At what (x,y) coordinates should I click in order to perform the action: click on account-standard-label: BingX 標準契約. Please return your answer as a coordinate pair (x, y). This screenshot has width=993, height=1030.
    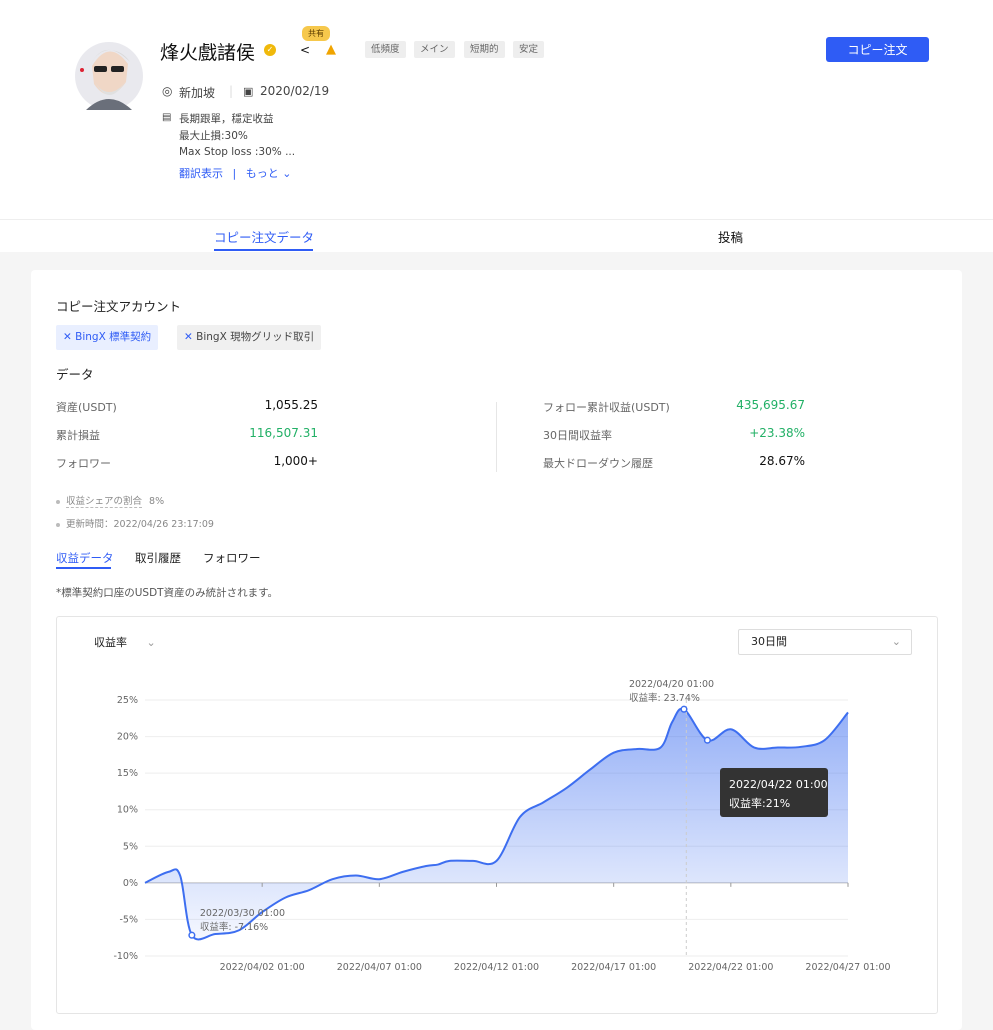
    Looking at the image, I should click on (113, 337).